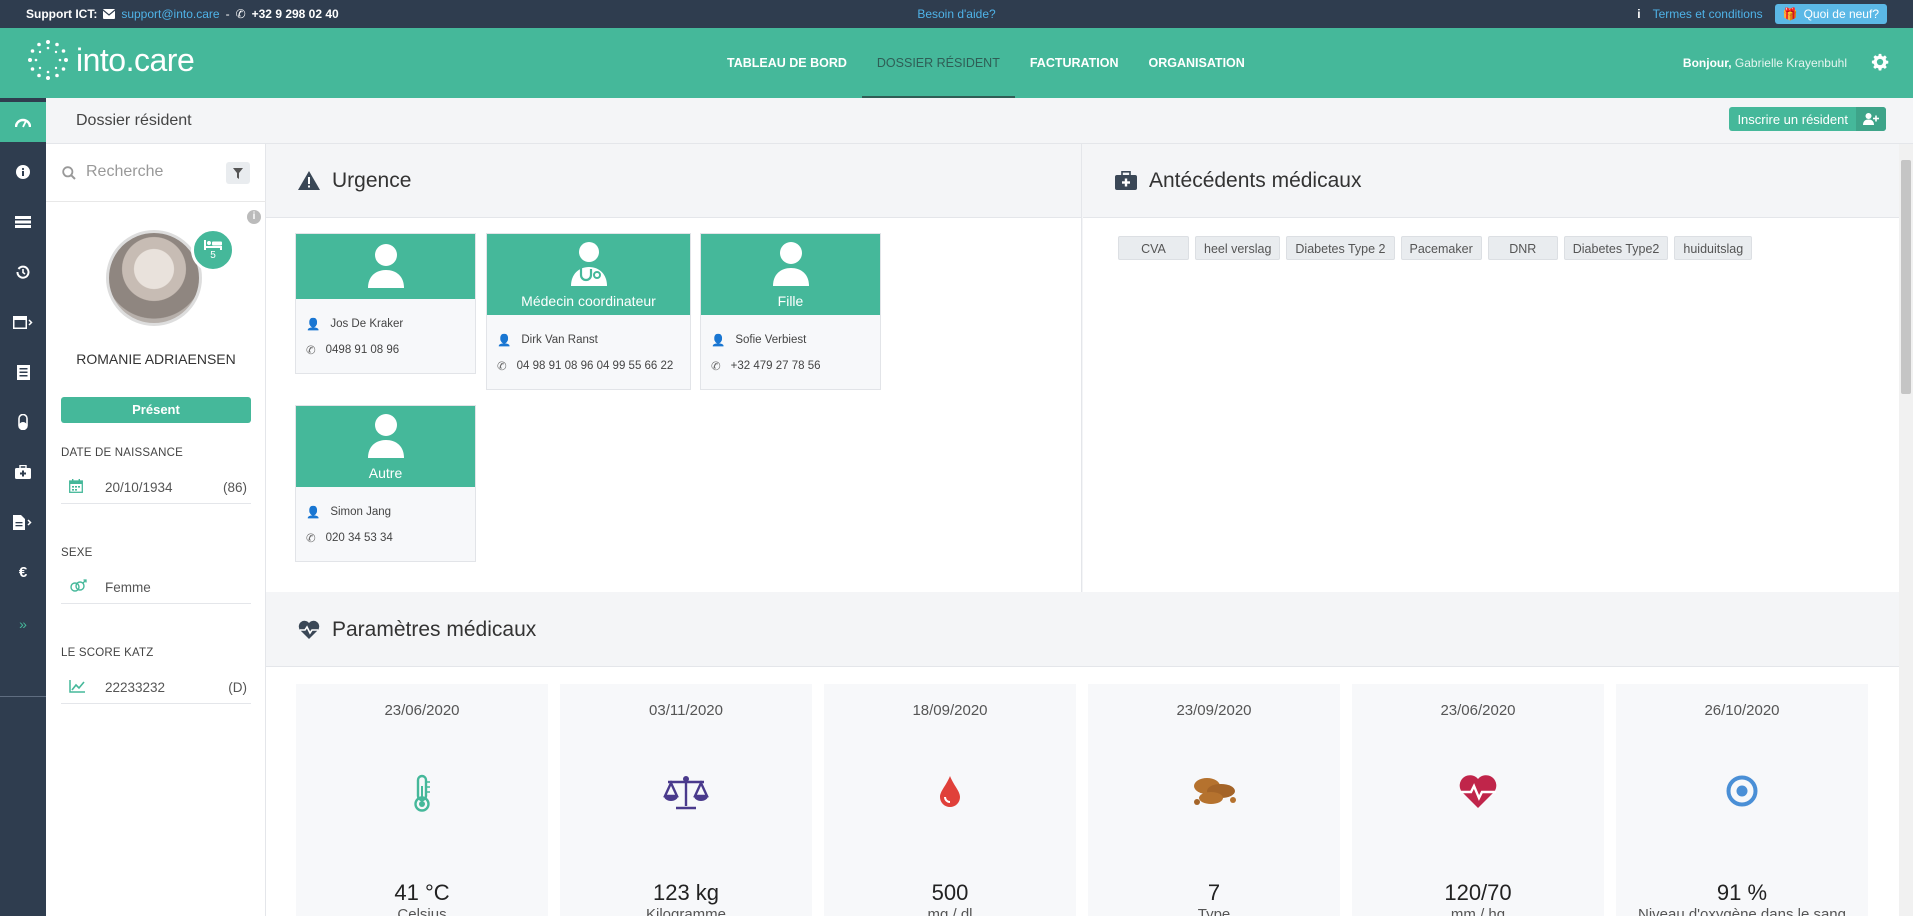  I want to click on nav-dossier-resident: DOSSIER RÉSIDENT, so click(938, 63).